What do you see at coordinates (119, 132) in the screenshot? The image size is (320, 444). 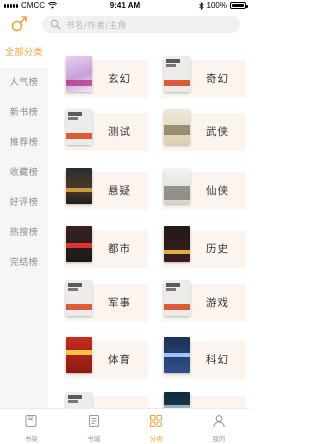 I see `category-label: 测试` at bounding box center [119, 132].